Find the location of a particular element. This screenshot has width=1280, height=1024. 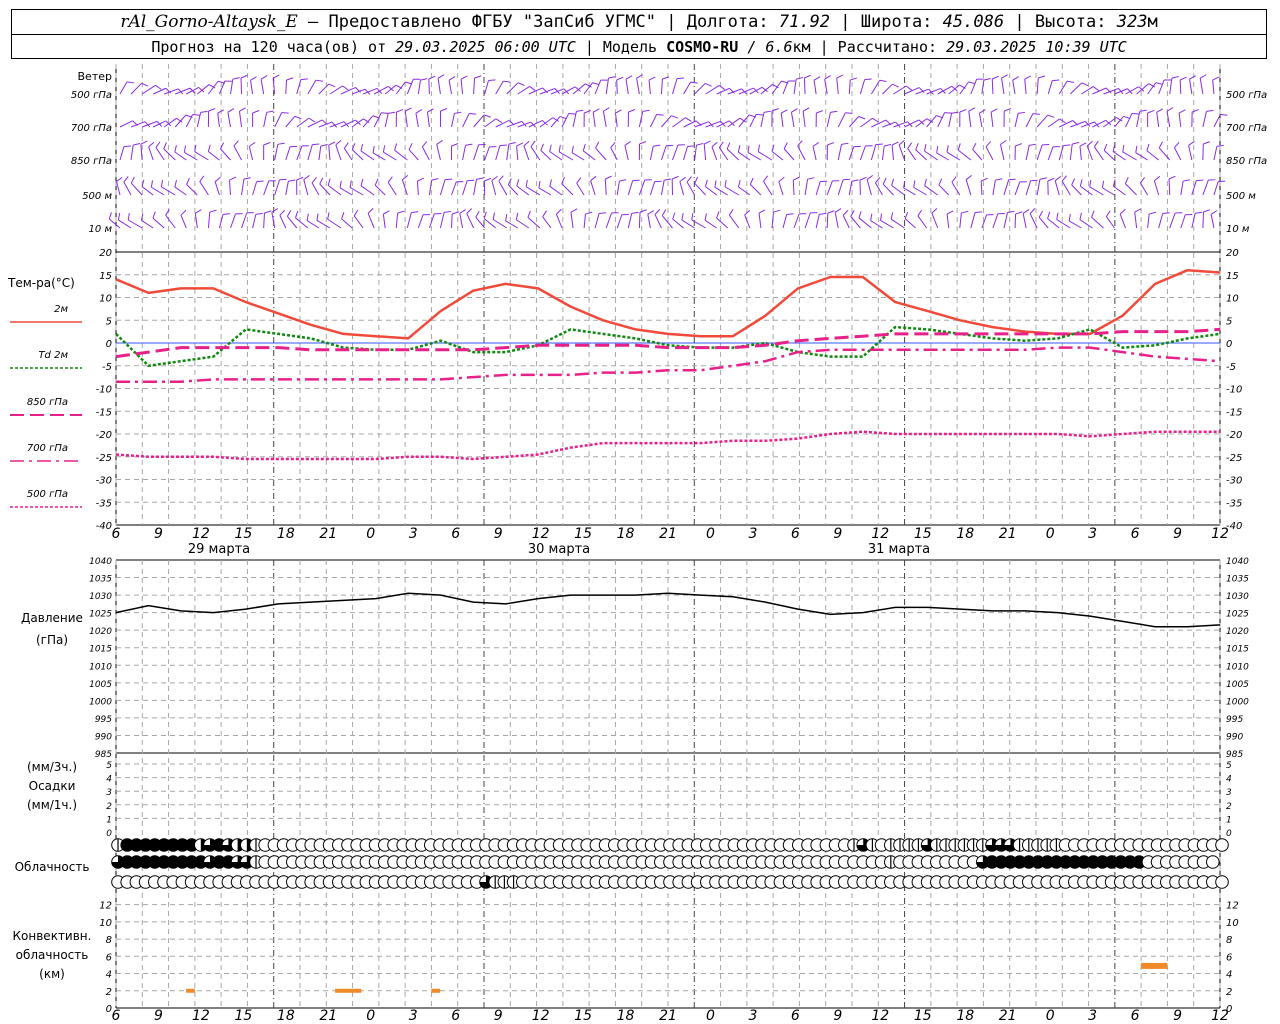

press-ytick-right-2: 1030 is located at coordinates (1237, 597).